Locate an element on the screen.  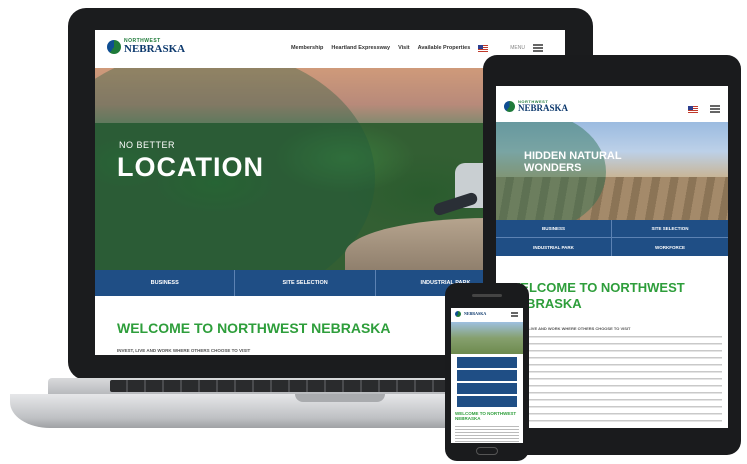
phone-logo: NEBRASKA is located at coordinates (470, 314).